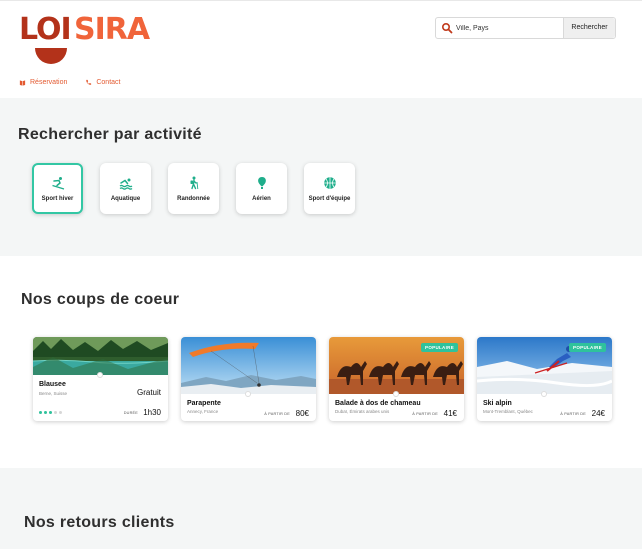  What do you see at coordinates (508, 411) in the screenshot?
I see `card-location: Mont-Tremblant, Québec` at bounding box center [508, 411].